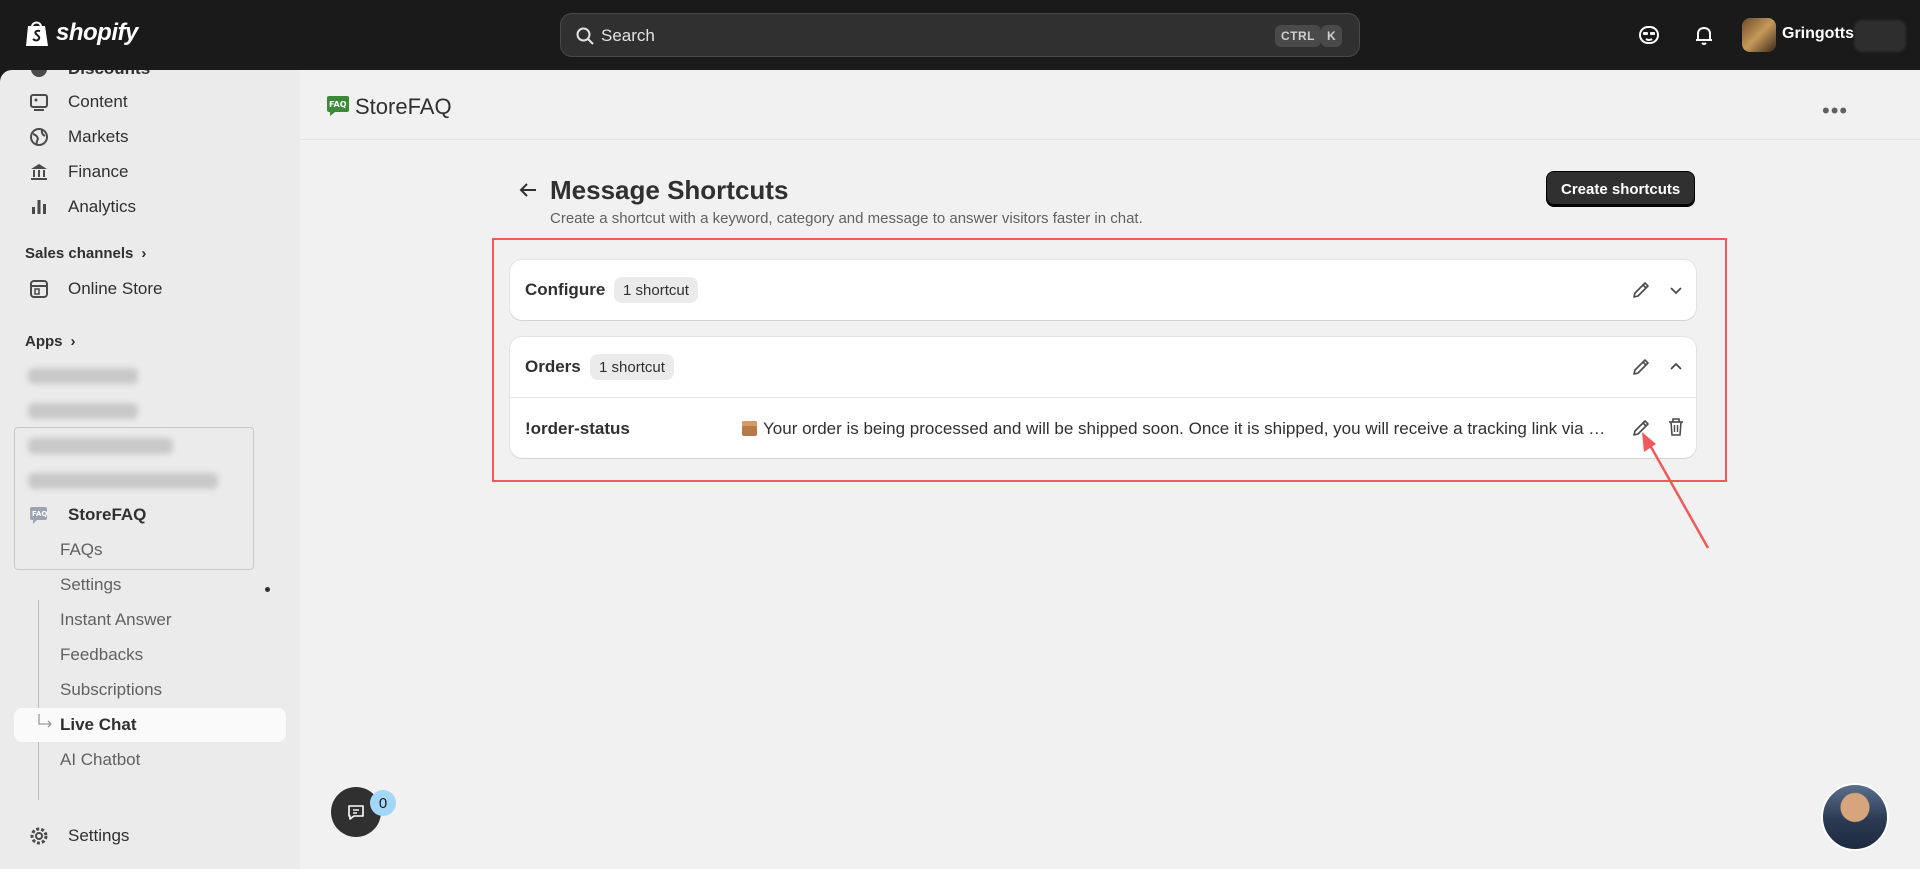  What do you see at coordinates (1621, 189) in the screenshot?
I see `create-shortcuts-button: Create shortcuts` at bounding box center [1621, 189].